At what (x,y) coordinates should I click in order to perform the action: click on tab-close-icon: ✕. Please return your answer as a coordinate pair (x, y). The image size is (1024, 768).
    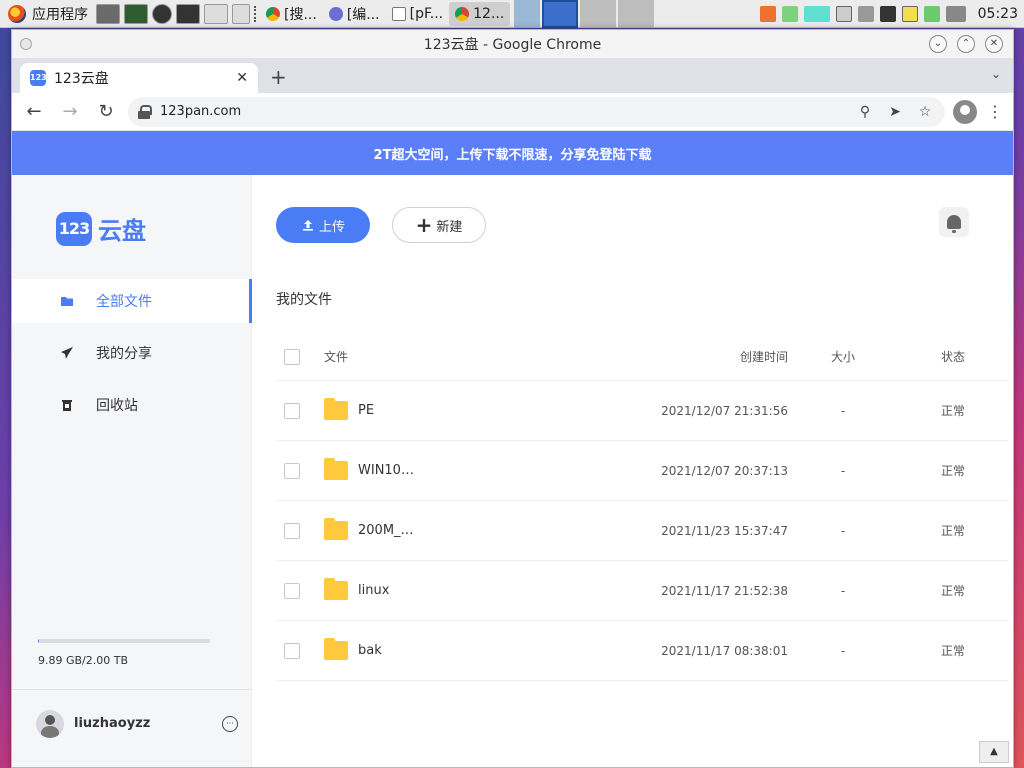
    Looking at the image, I should click on (242, 78).